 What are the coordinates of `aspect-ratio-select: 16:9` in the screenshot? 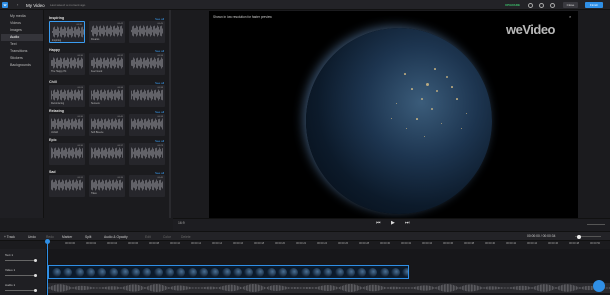 It's located at (181, 223).